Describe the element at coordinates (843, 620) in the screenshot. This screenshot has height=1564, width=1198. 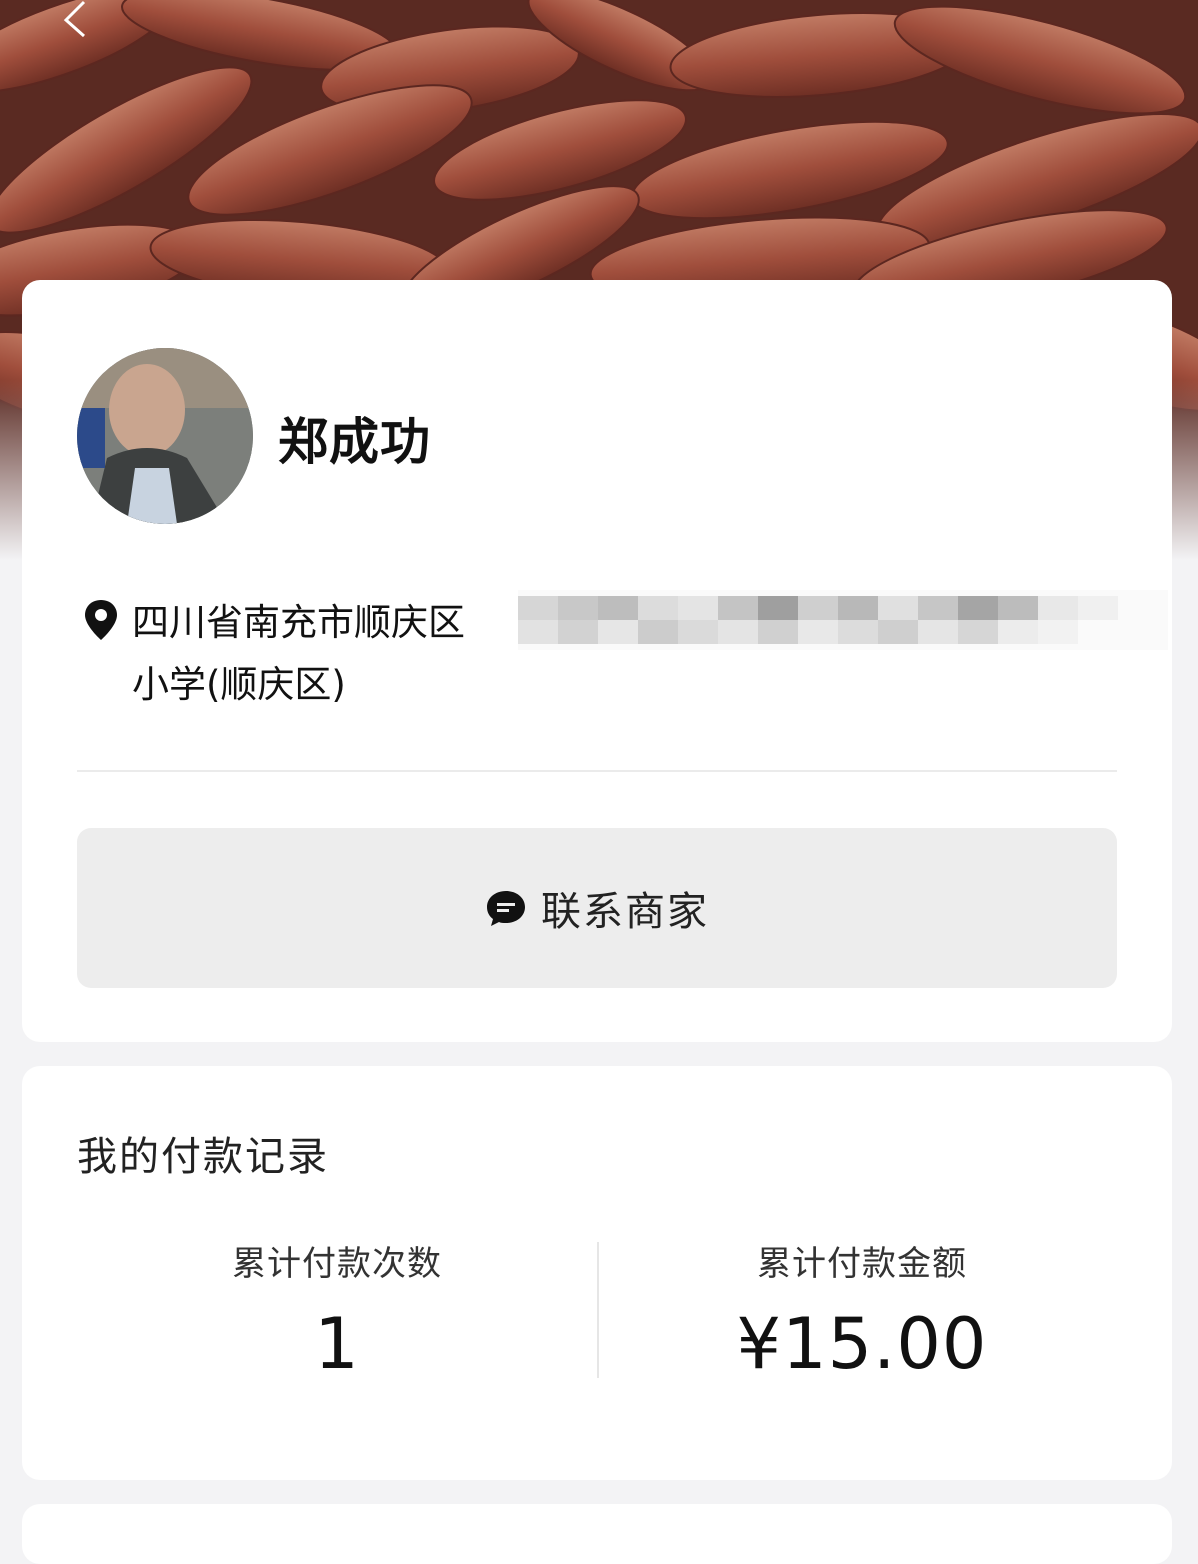
I see `address-redaction-mosaic` at that location.